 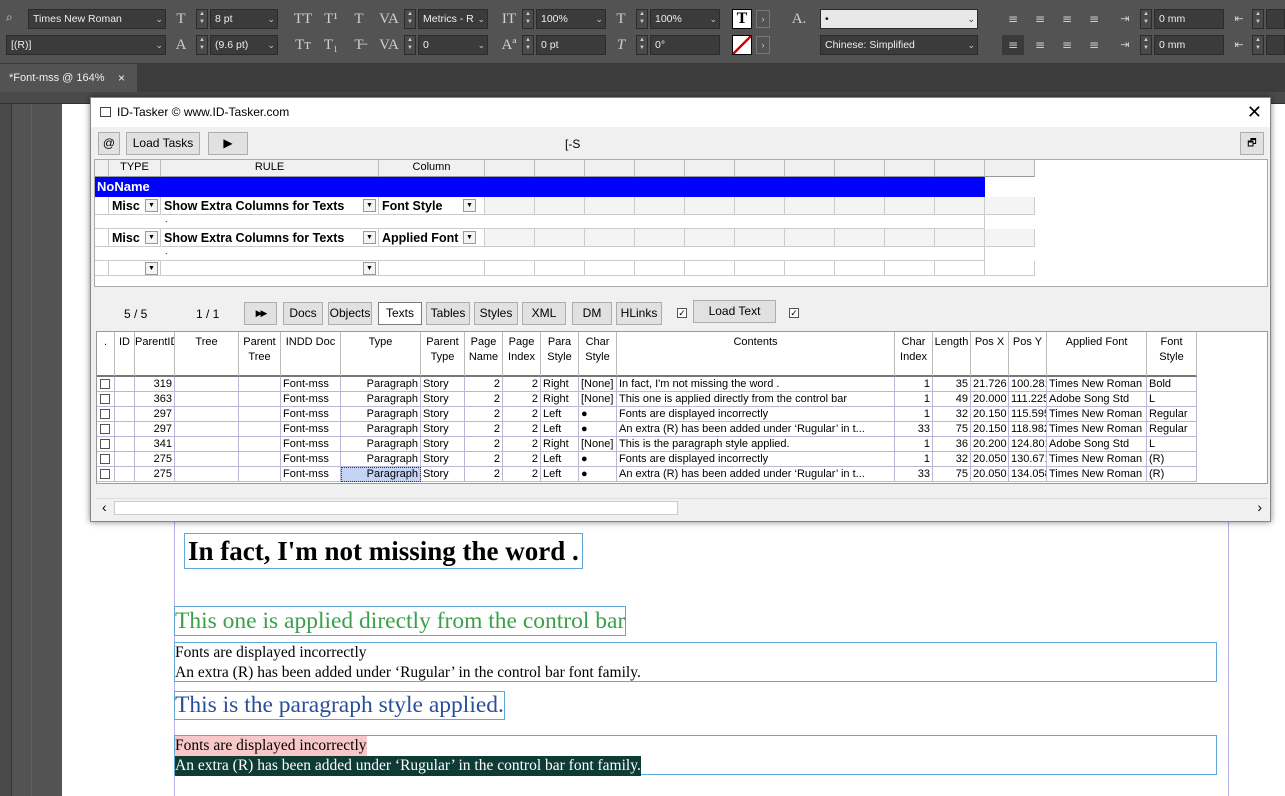 What do you see at coordinates (1275, 19) in the screenshot?
I see `right-indent-field` at bounding box center [1275, 19].